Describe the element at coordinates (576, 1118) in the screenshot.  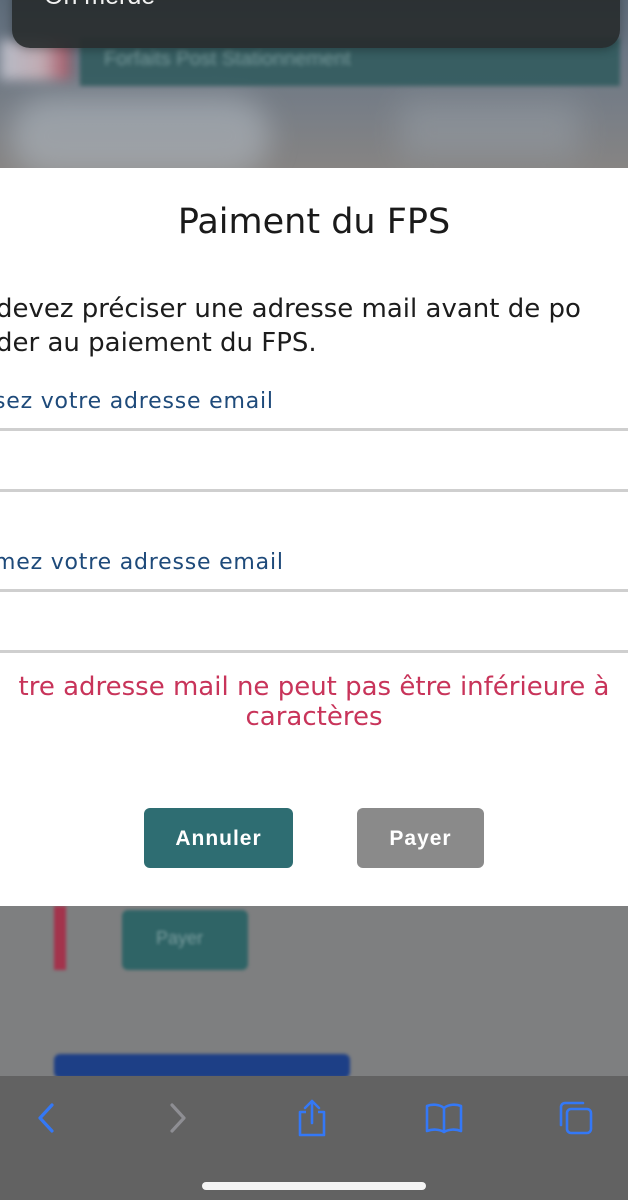
I see `tabs-icon` at that location.